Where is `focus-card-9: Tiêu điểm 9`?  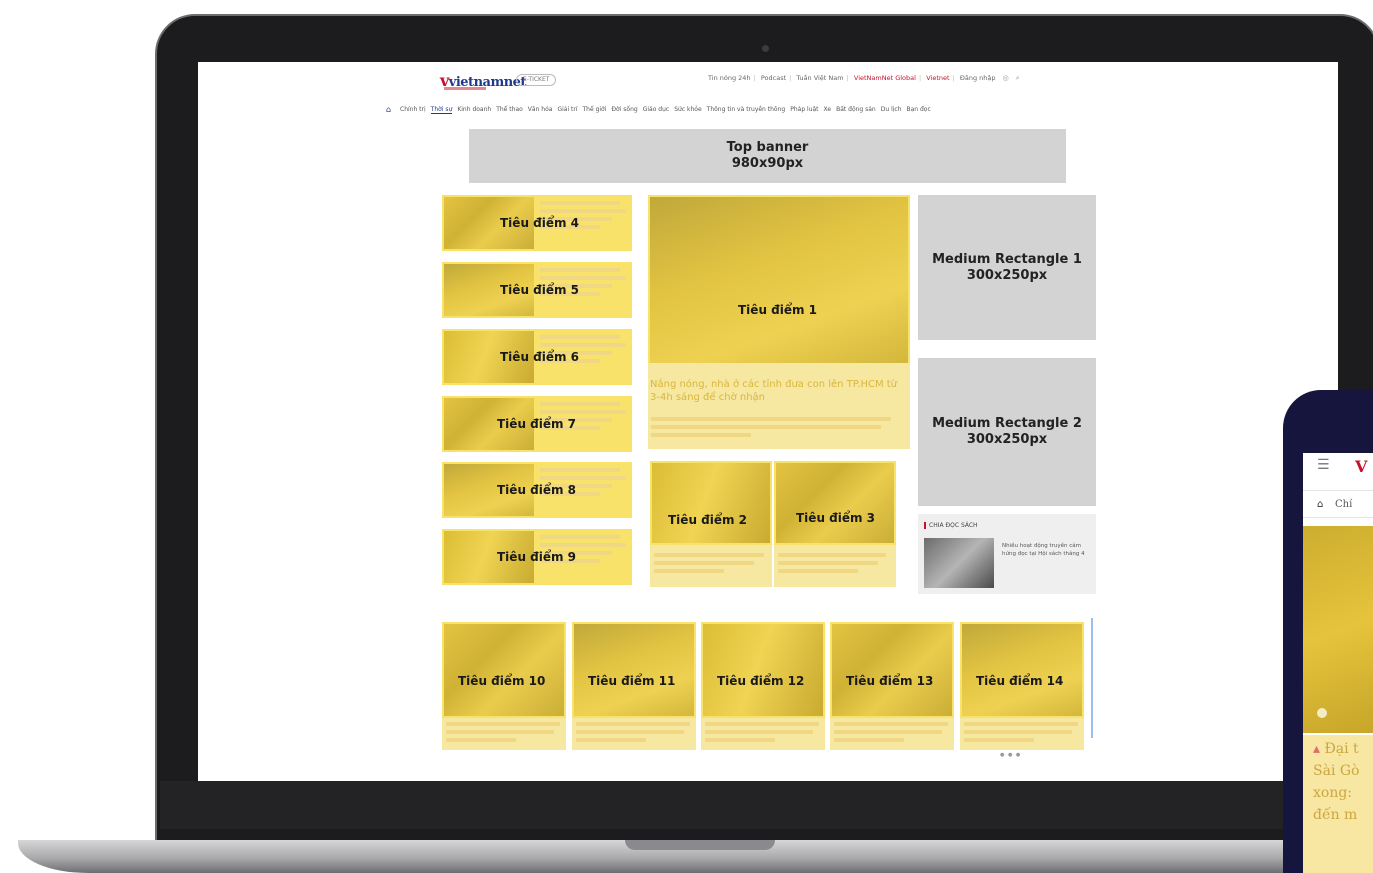
focus-card-9: Tiêu điểm 9 is located at coordinates (537, 557).